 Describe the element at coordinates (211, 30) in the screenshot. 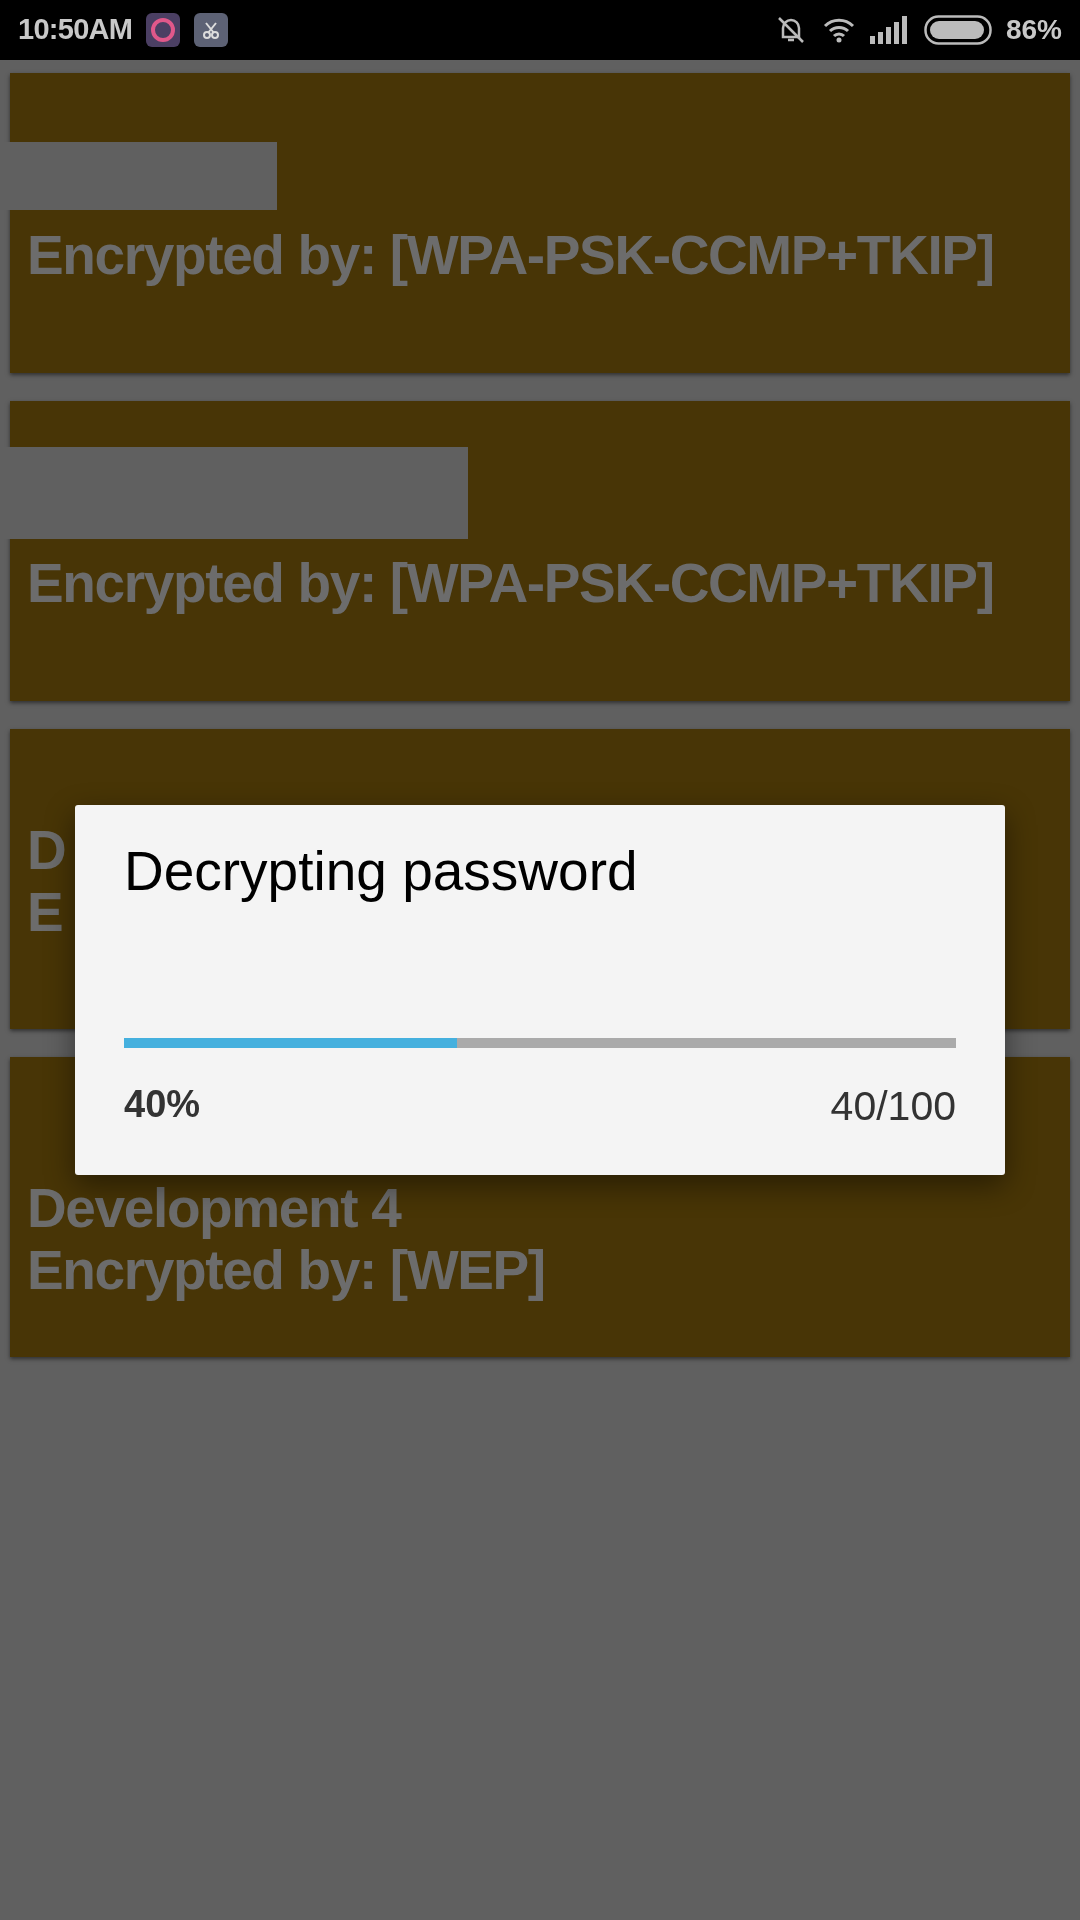

I see `scissors-app-icon` at that location.